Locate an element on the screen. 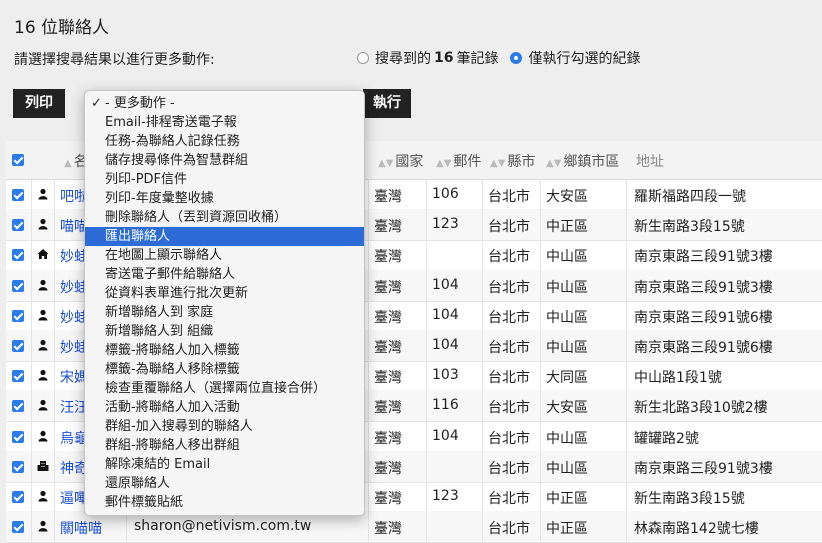 Image resolution: width=822 pixels, height=543 pixels. address-cell: 中山路1段1號 is located at coordinates (678, 378).